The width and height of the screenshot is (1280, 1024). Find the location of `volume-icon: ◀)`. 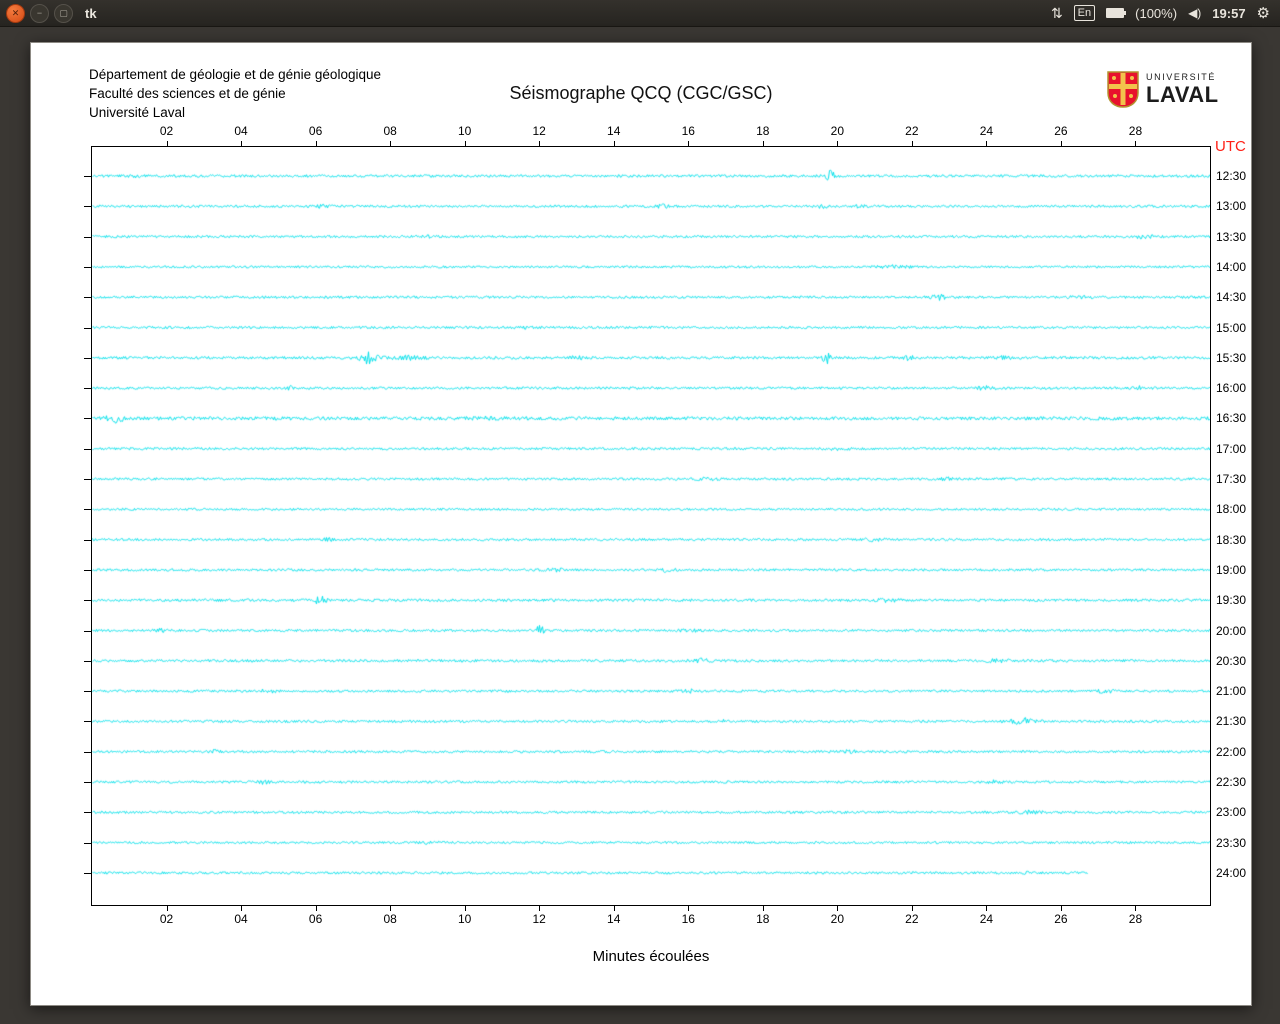

volume-icon: ◀) is located at coordinates (1194, 13).